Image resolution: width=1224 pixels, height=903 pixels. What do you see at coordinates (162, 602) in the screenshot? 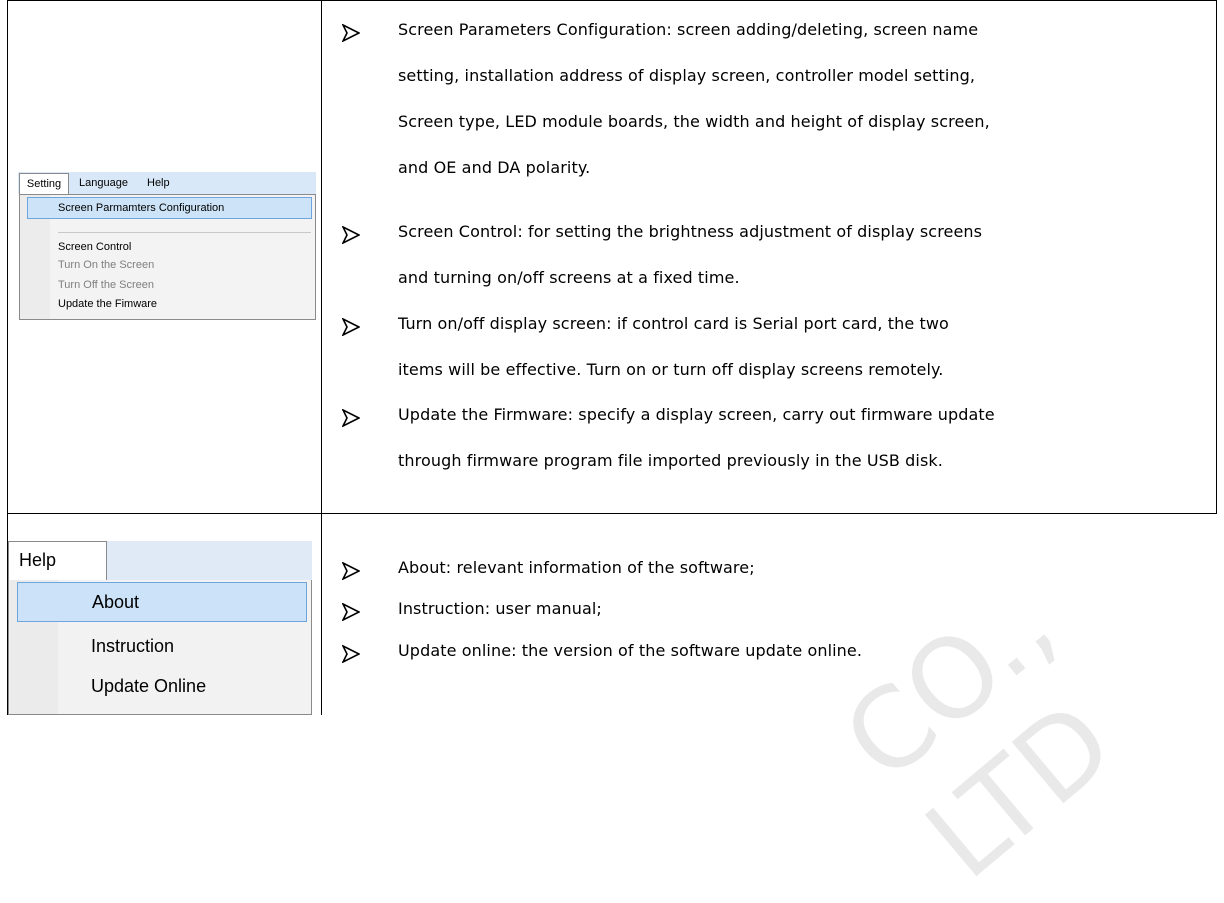
I see `menu-item-about: About` at bounding box center [162, 602].